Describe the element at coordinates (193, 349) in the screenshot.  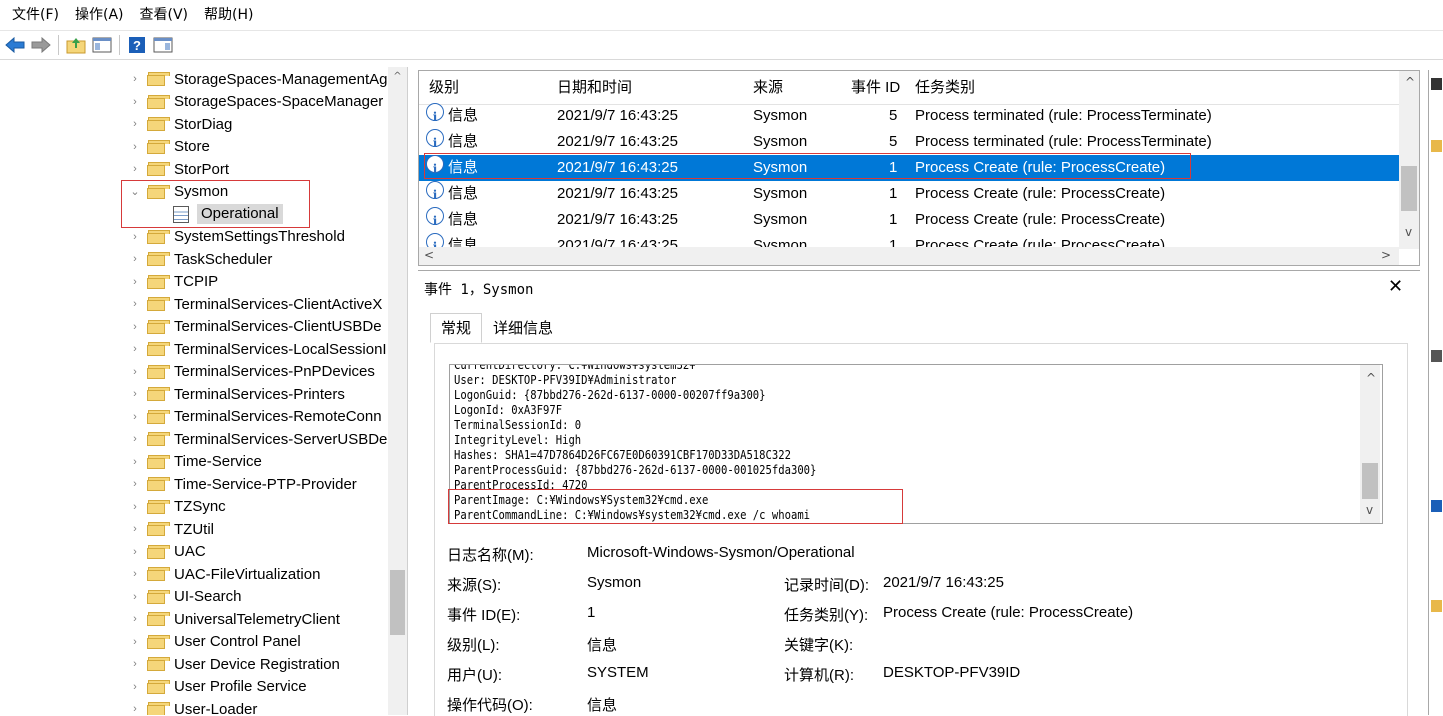
I see `tree-item: › TerminalServices-LocalSessionI` at that location.